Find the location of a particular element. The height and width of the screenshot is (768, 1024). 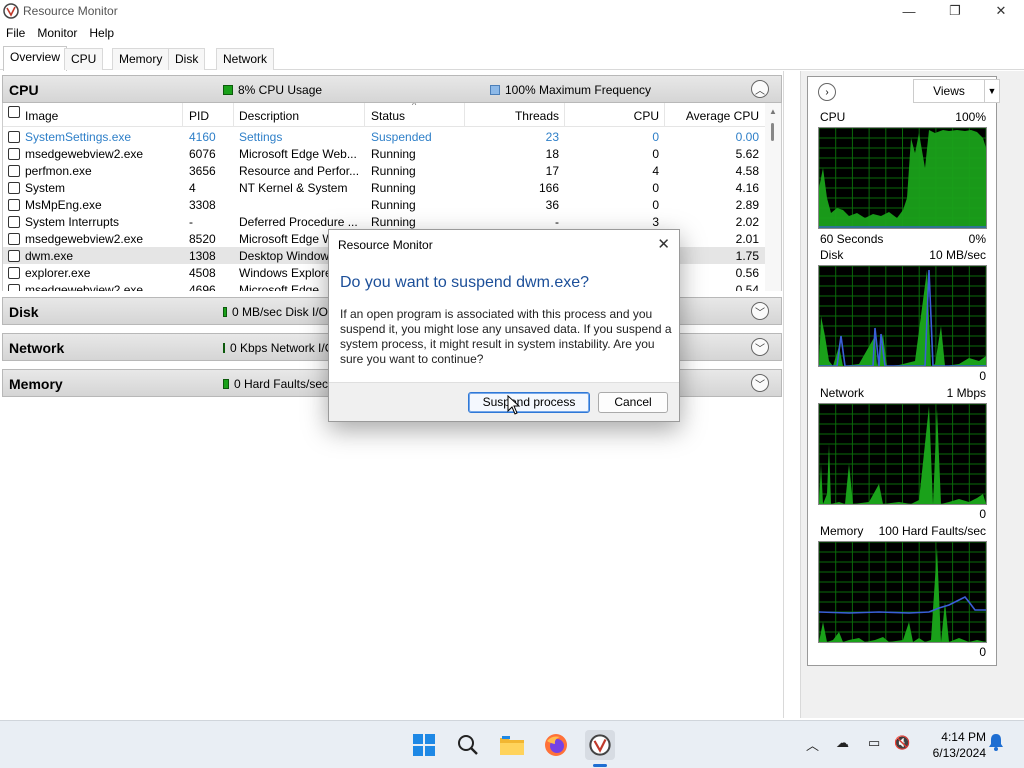

scroll-thumb is located at coordinates (772, 132).